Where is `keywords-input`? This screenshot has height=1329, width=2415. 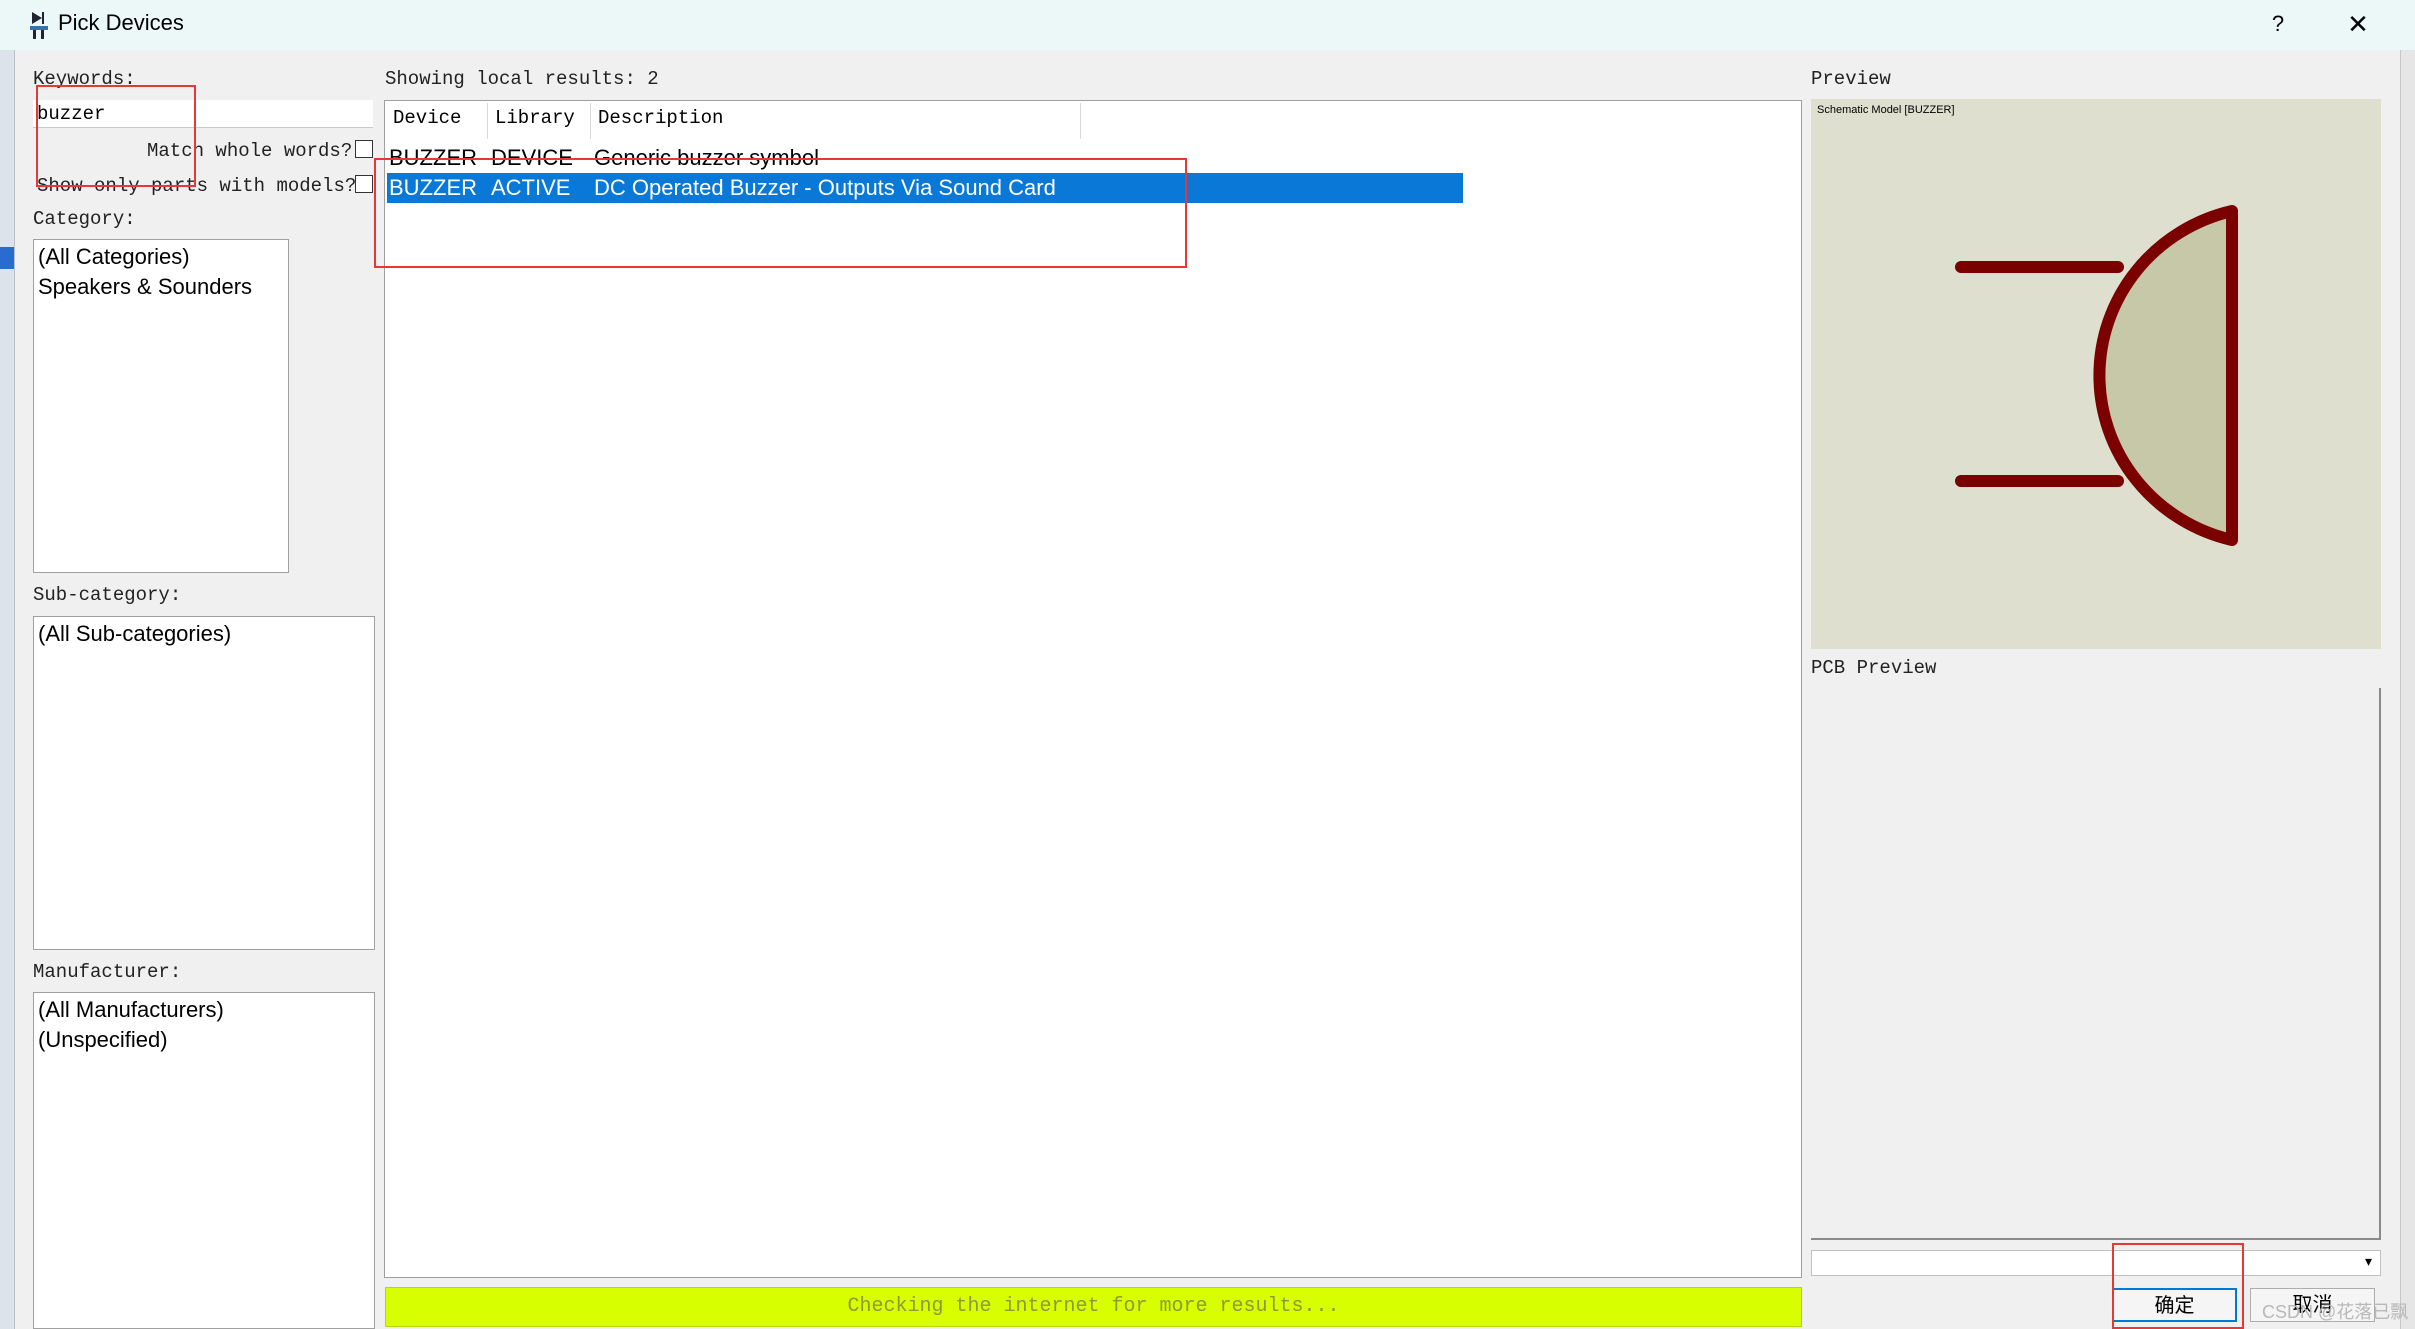 keywords-input is located at coordinates (203, 114).